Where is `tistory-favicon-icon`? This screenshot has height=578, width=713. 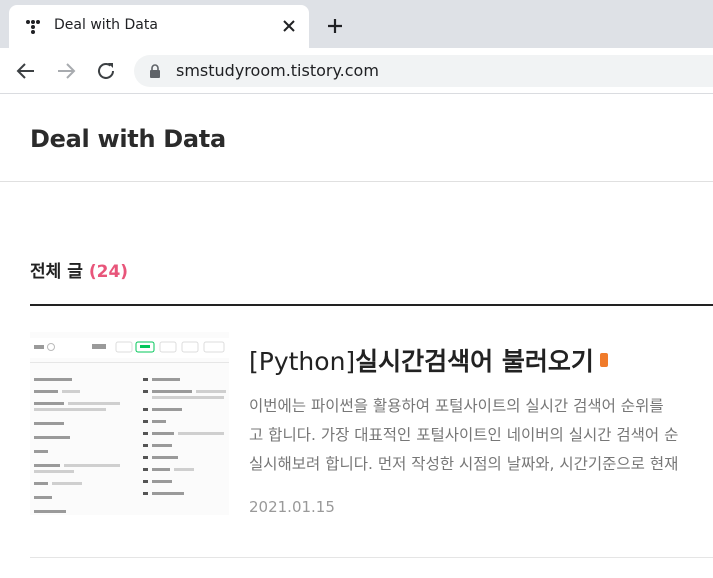 tistory-favicon-icon is located at coordinates (33, 27).